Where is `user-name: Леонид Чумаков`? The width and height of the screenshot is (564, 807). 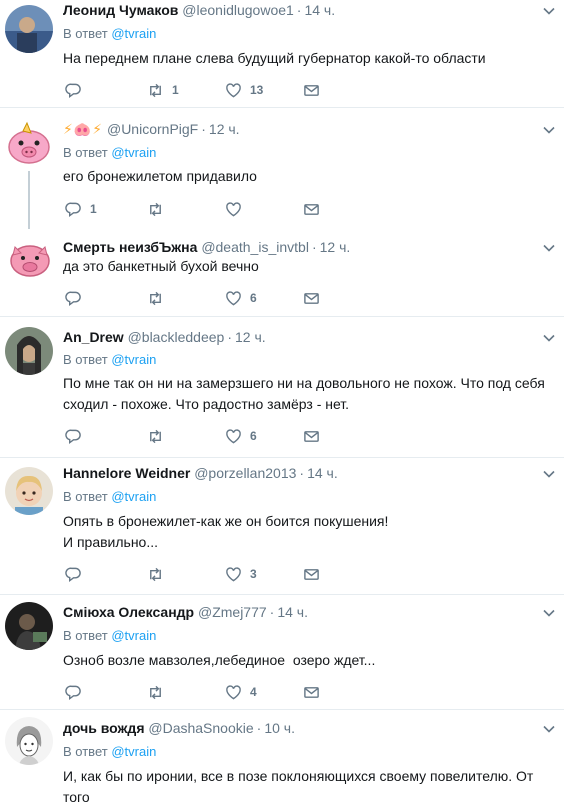 user-name: Леонид Чумаков is located at coordinates (120, 10).